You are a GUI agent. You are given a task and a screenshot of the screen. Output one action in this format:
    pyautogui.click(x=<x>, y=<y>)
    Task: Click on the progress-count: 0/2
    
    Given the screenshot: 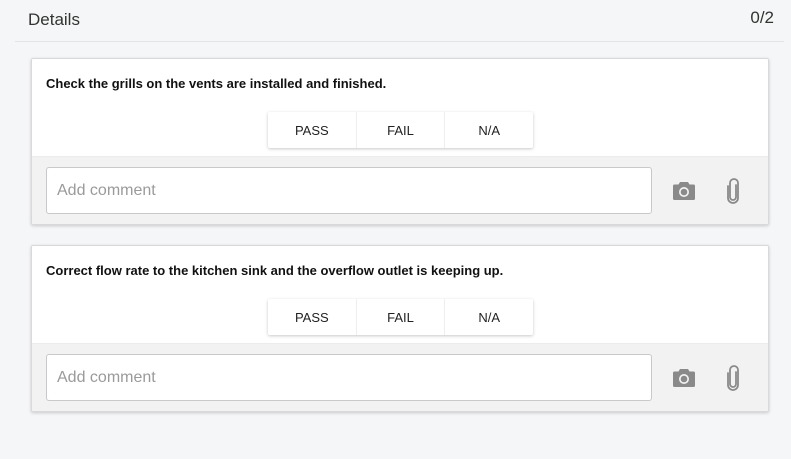 What is the action you would take?
    pyautogui.click(x=762, y=17)
    